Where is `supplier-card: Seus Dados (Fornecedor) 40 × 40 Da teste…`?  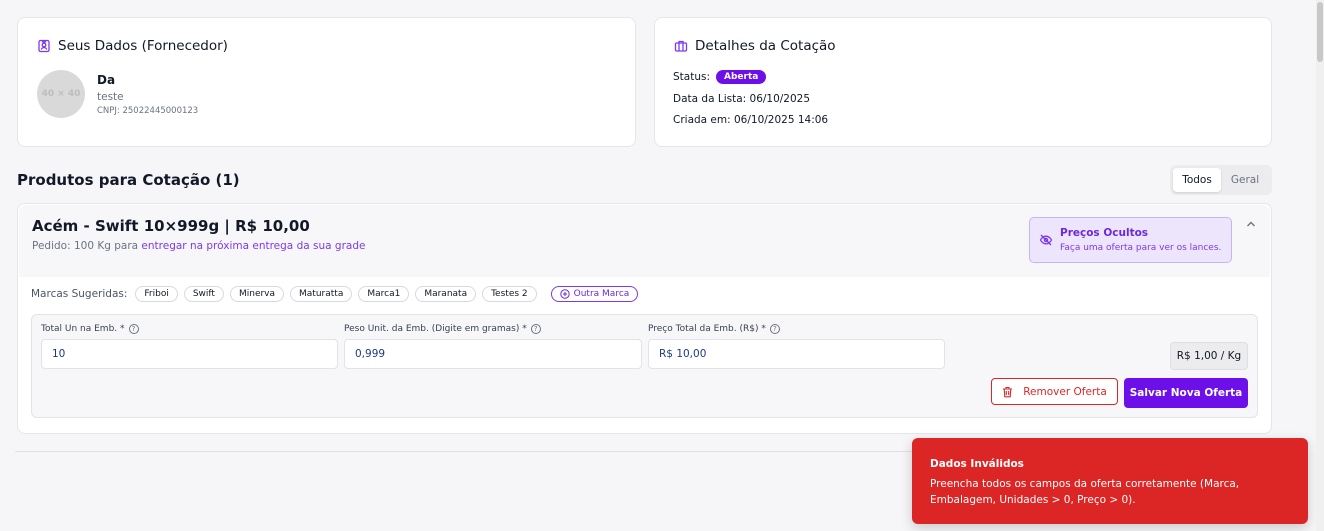 supplier-card: Seus Dados (Fornecedor) 40 × 40 Da teste… is located at coordinates (326, 82).